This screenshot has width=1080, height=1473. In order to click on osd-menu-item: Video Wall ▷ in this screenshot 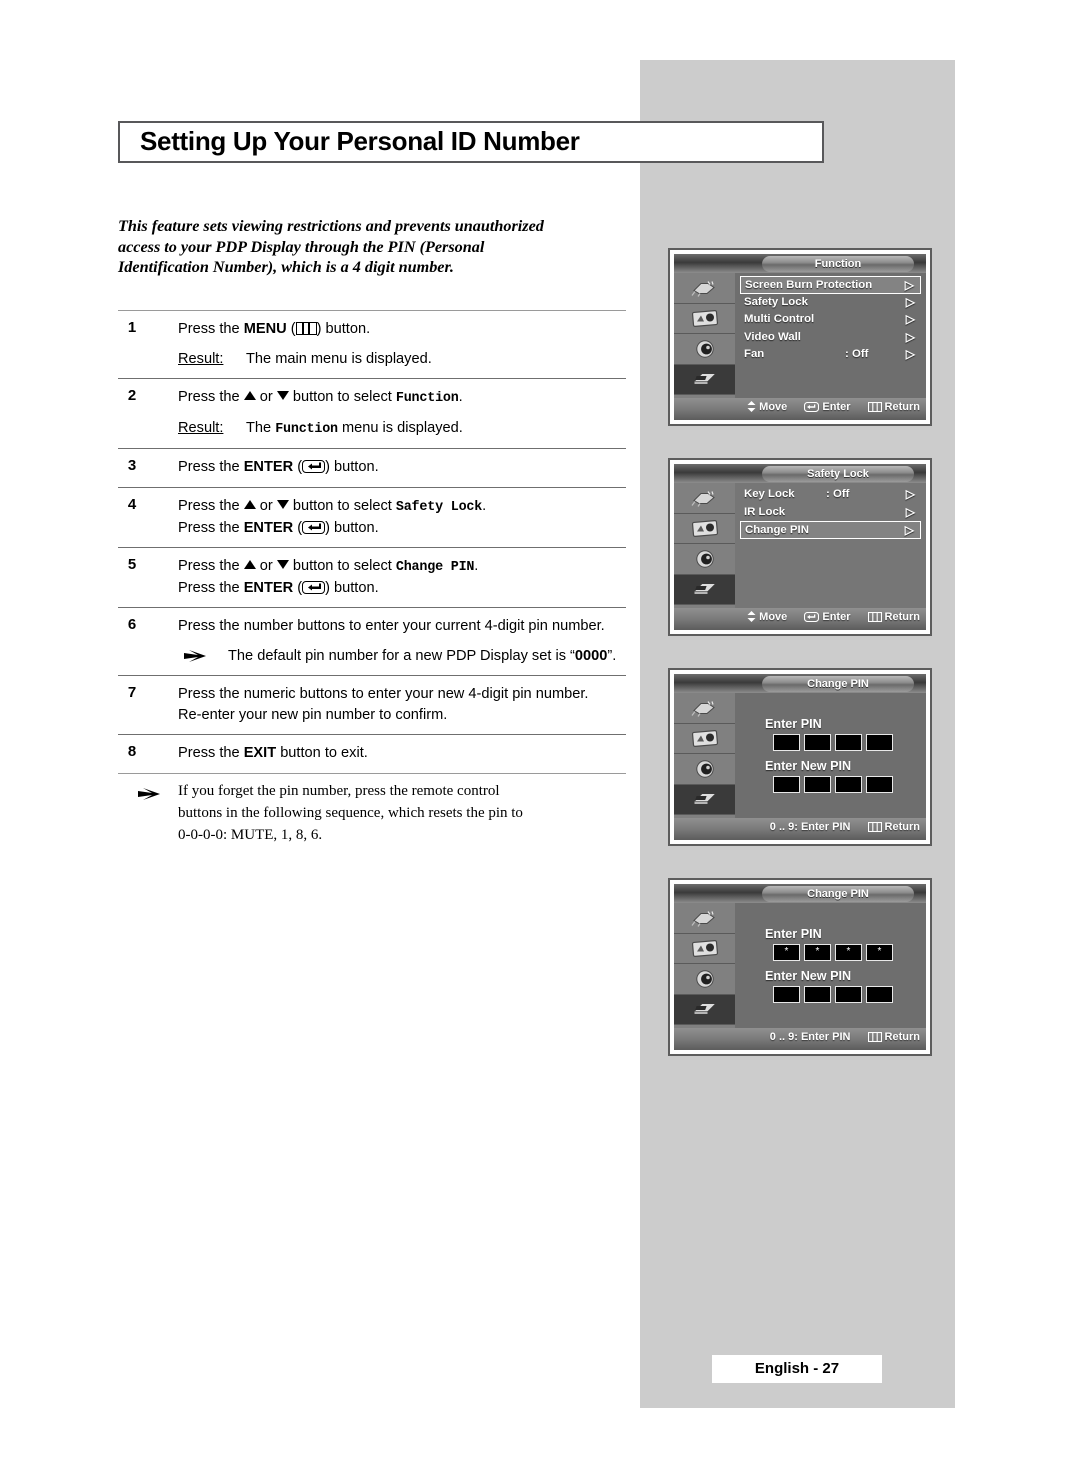, I will do `click(830, 338)`.